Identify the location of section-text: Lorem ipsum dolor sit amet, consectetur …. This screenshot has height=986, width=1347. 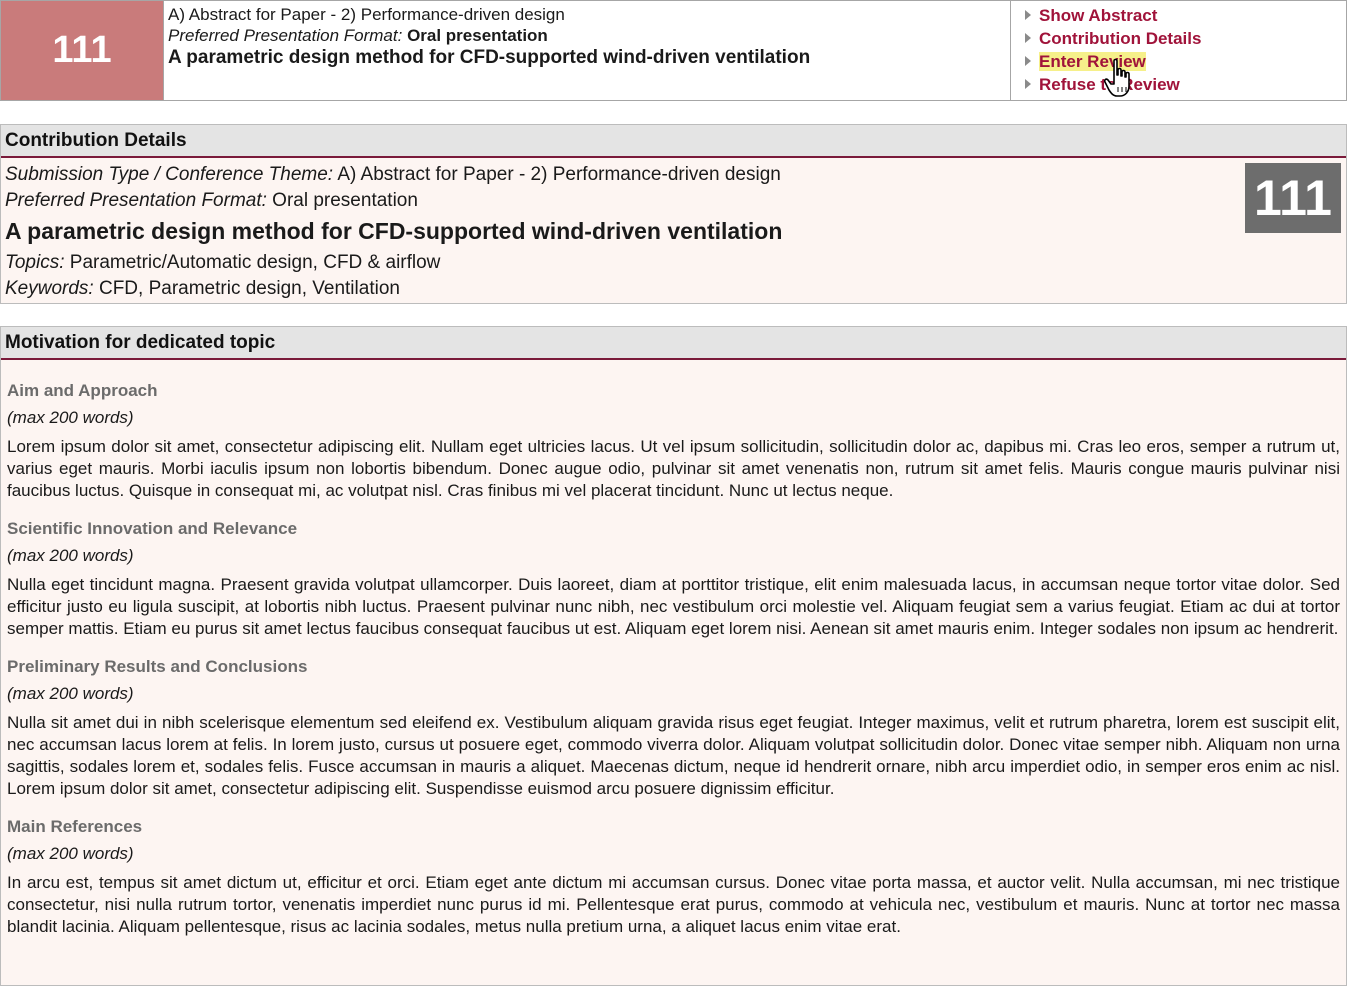
(673, 468).